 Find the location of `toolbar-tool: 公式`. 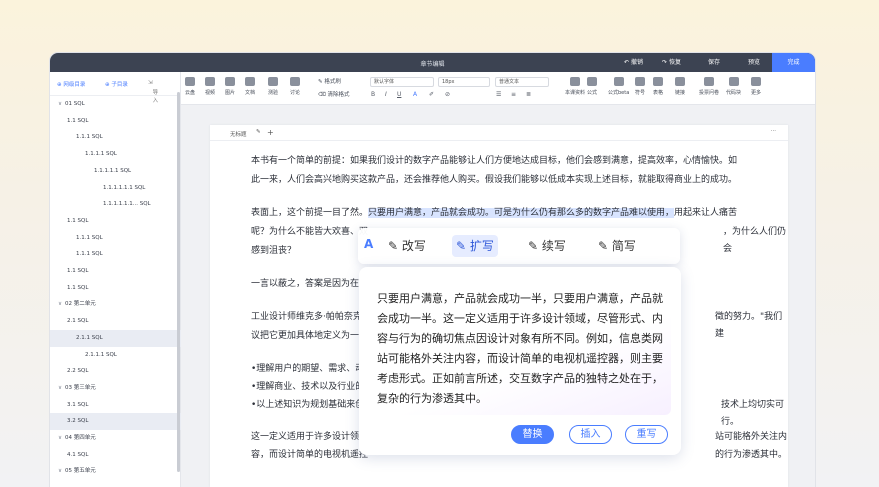

toolbar-tool: 公式 is located at coordinates (592, 86).